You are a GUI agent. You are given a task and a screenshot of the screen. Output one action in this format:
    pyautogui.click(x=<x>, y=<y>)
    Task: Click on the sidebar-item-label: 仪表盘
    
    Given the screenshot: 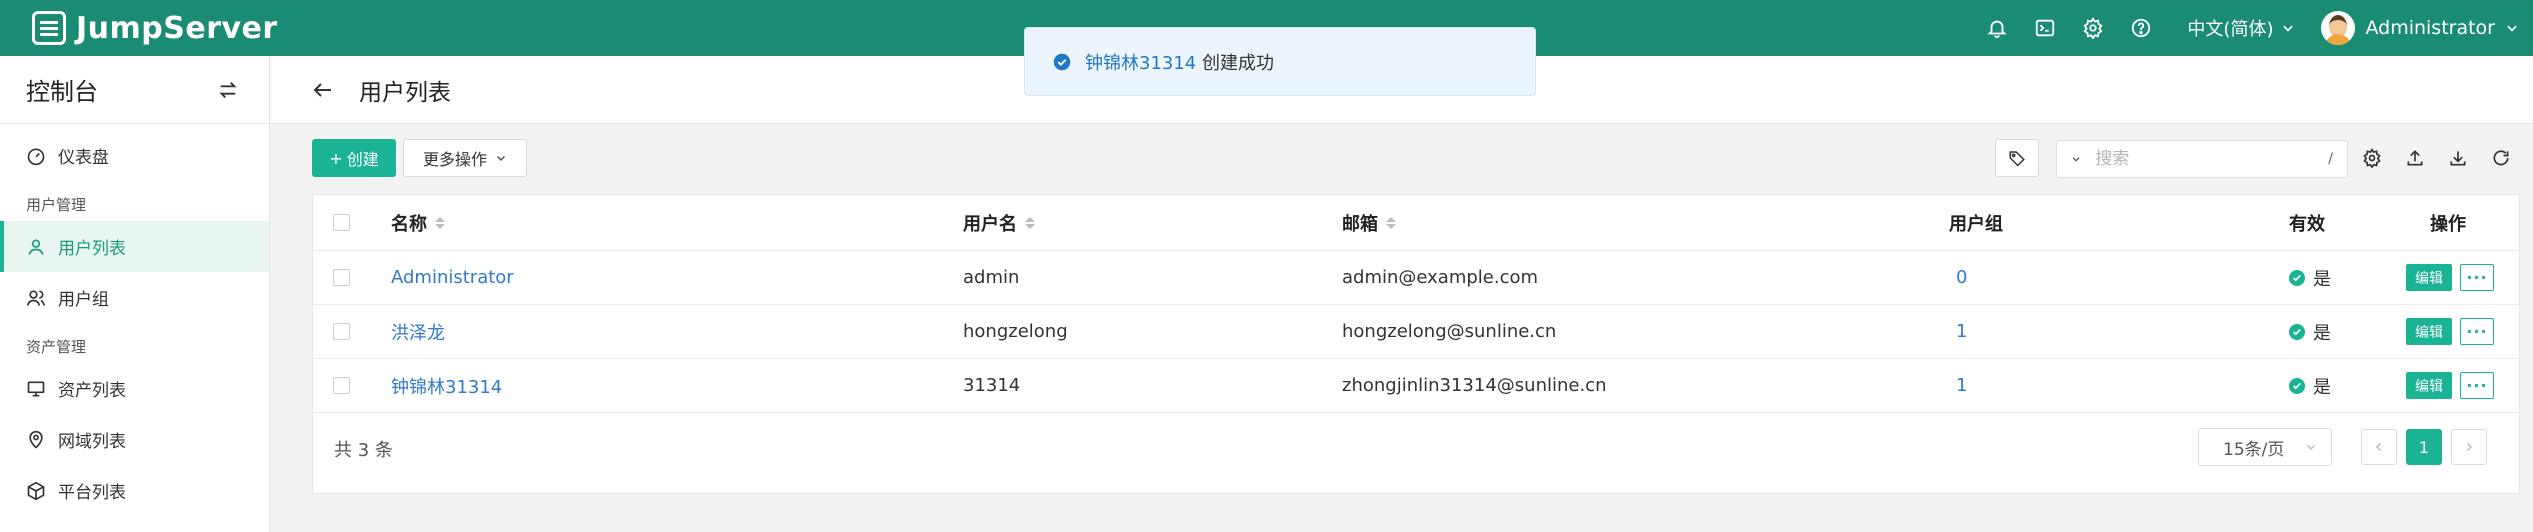 What is the action you would take?
    pyautogui.click(x=83, y=158)
    